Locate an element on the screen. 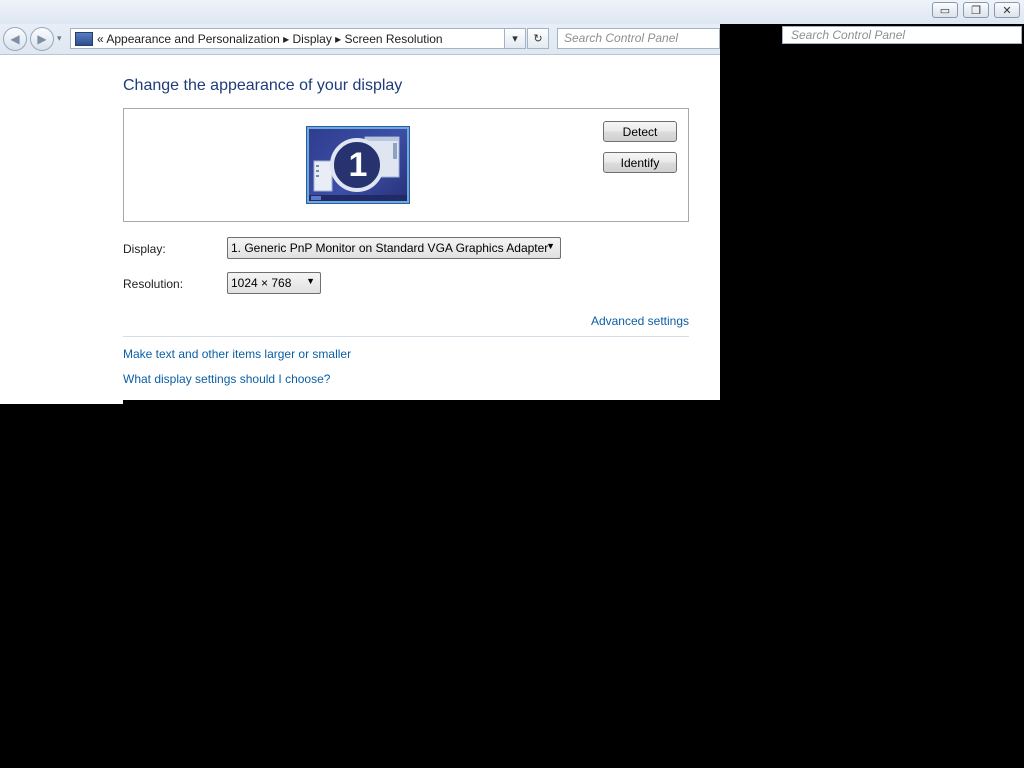 The height and width of the screenshot is (768, 1024). resolution-select-value: 1024 × 768 is located at coordinates (261, 283).